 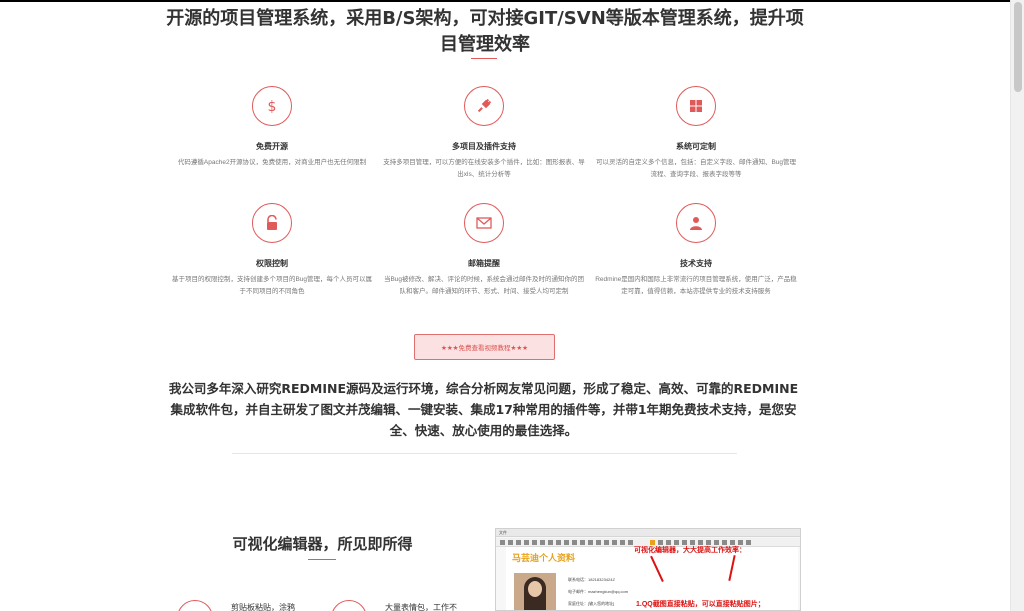 What do you see at coordinates (598, 591) in the screenshot?
I see `screenshot-info-line: 电子邮件：mazhengkun@qq.com` at bounding box center [598, 591].